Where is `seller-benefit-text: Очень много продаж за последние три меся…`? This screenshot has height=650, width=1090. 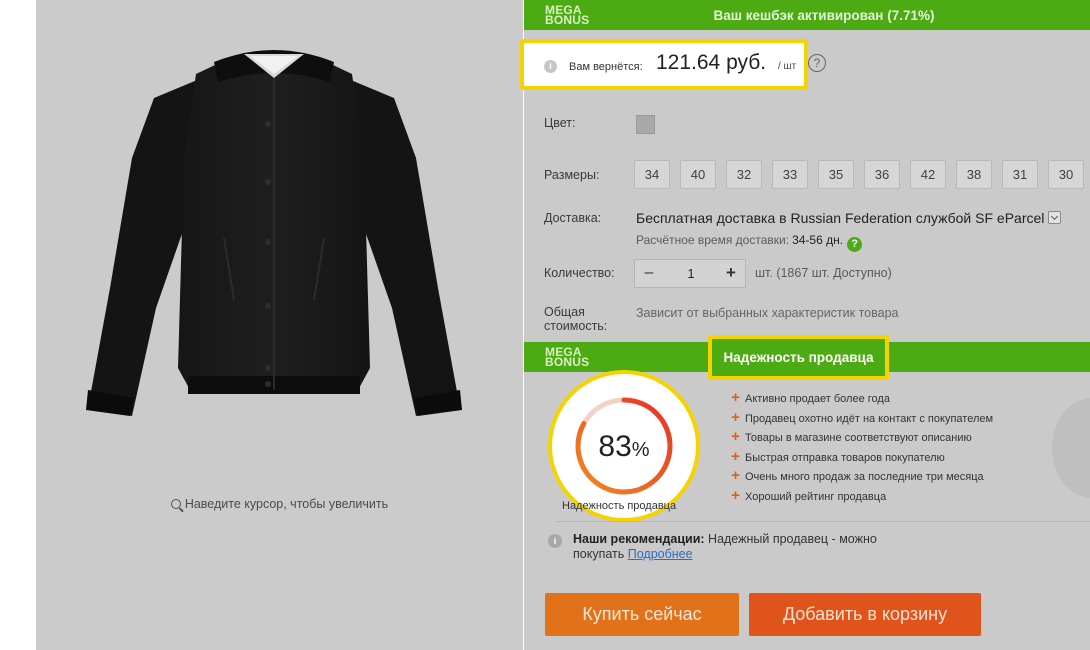
seller-benefit-text: Очень много продаж за последние три меся… is located at coordinates (864, 477).